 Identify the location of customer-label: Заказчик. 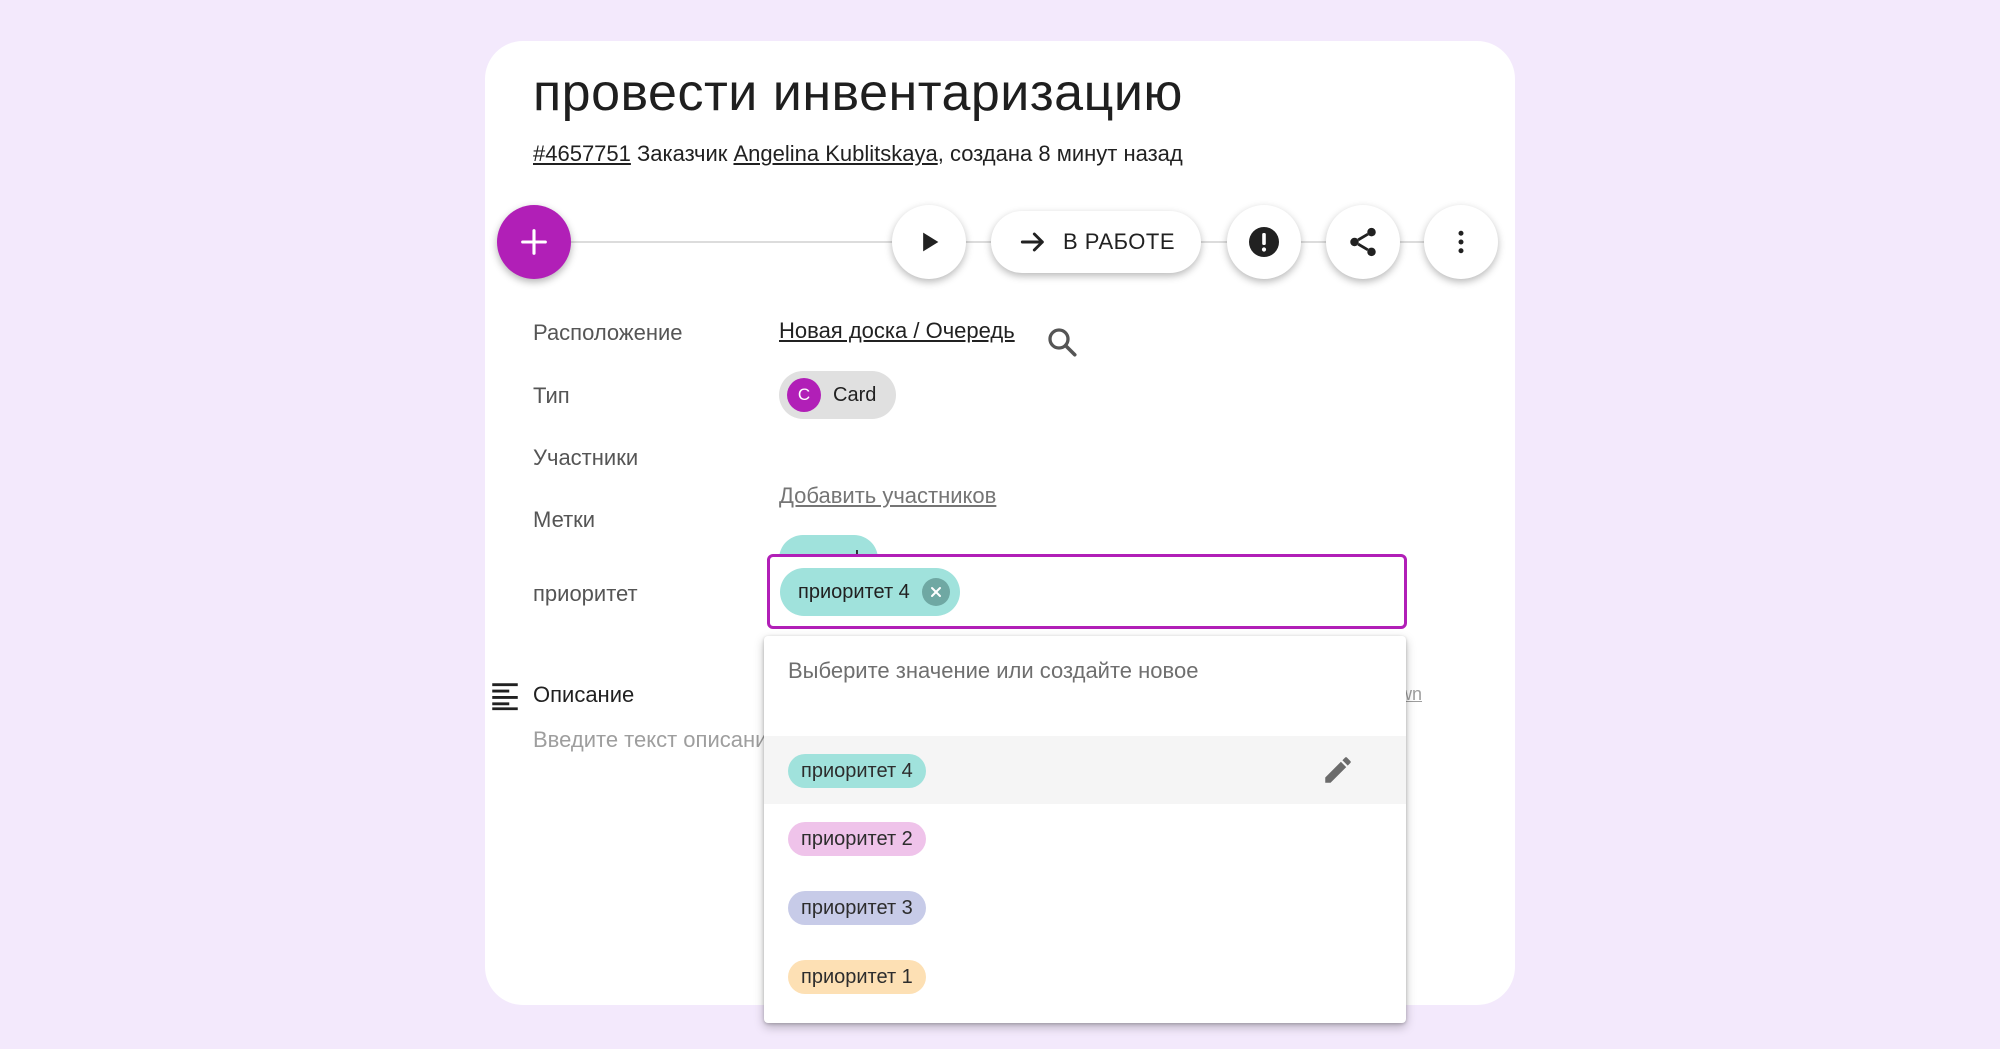
(682, 153).